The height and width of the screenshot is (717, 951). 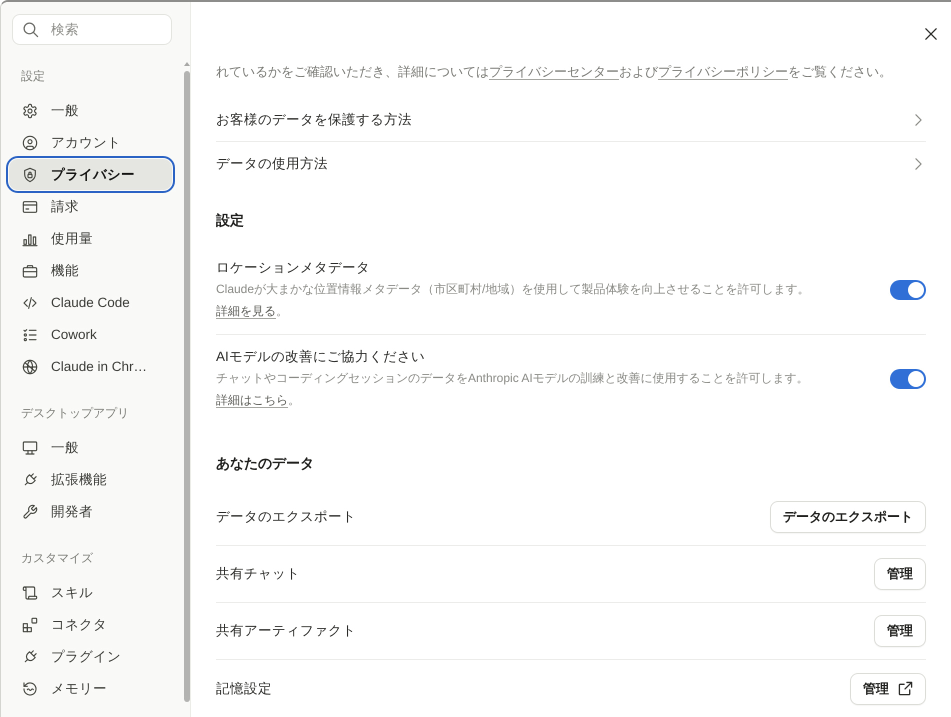 I want to click on user-circle-icon, so click(x=30, y=142).